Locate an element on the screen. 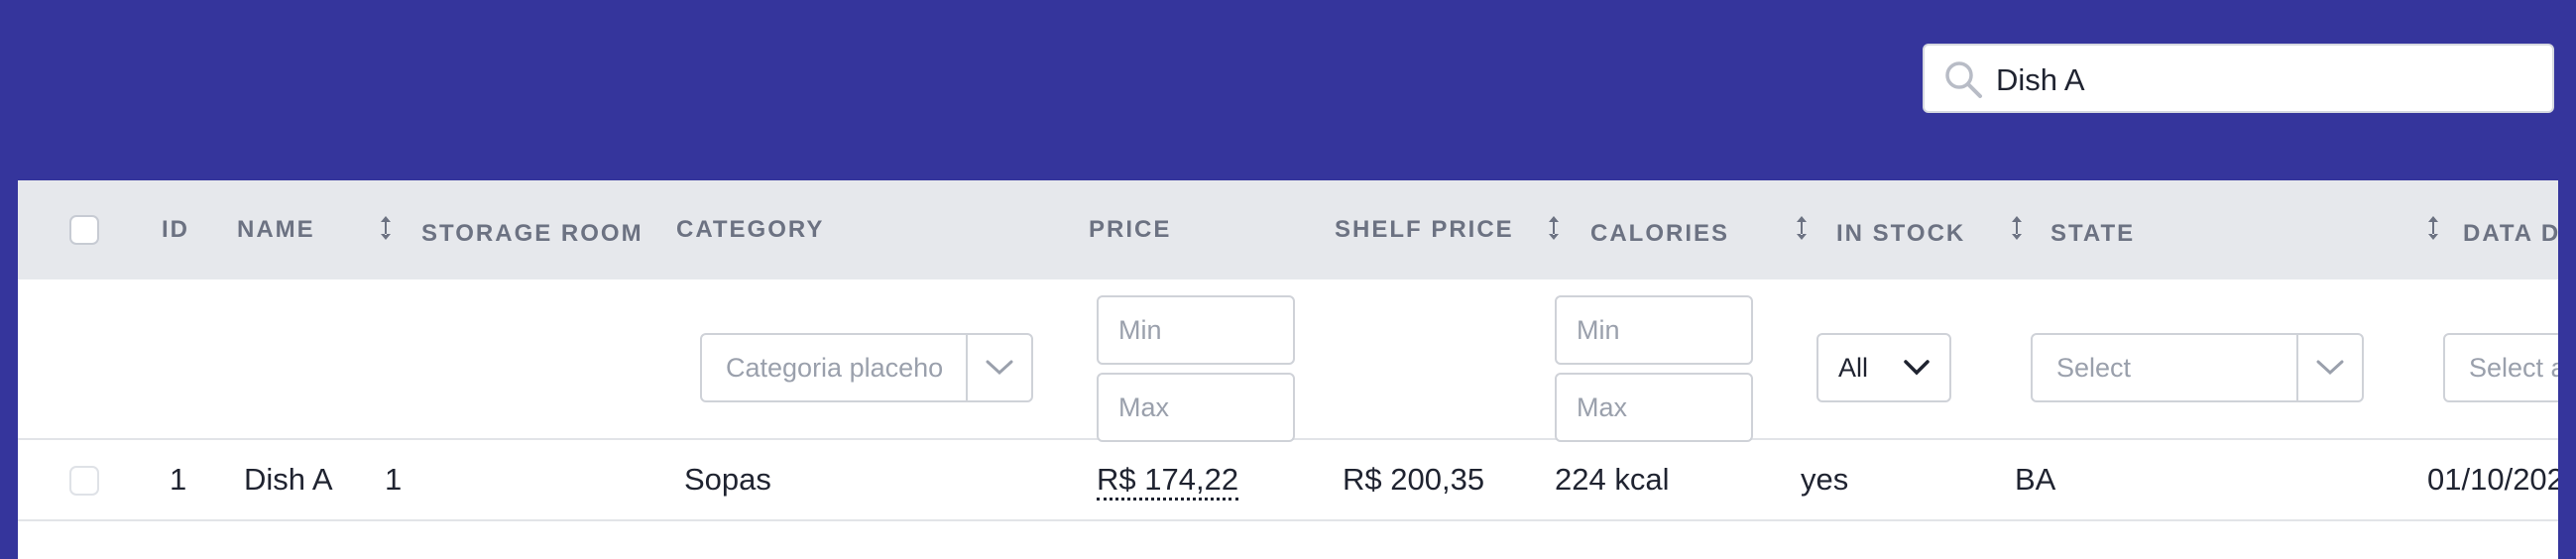 The width and height of the screenshot is (2576, 559). column-header-calories: CALORIES is located at coordinates (1659, 234).